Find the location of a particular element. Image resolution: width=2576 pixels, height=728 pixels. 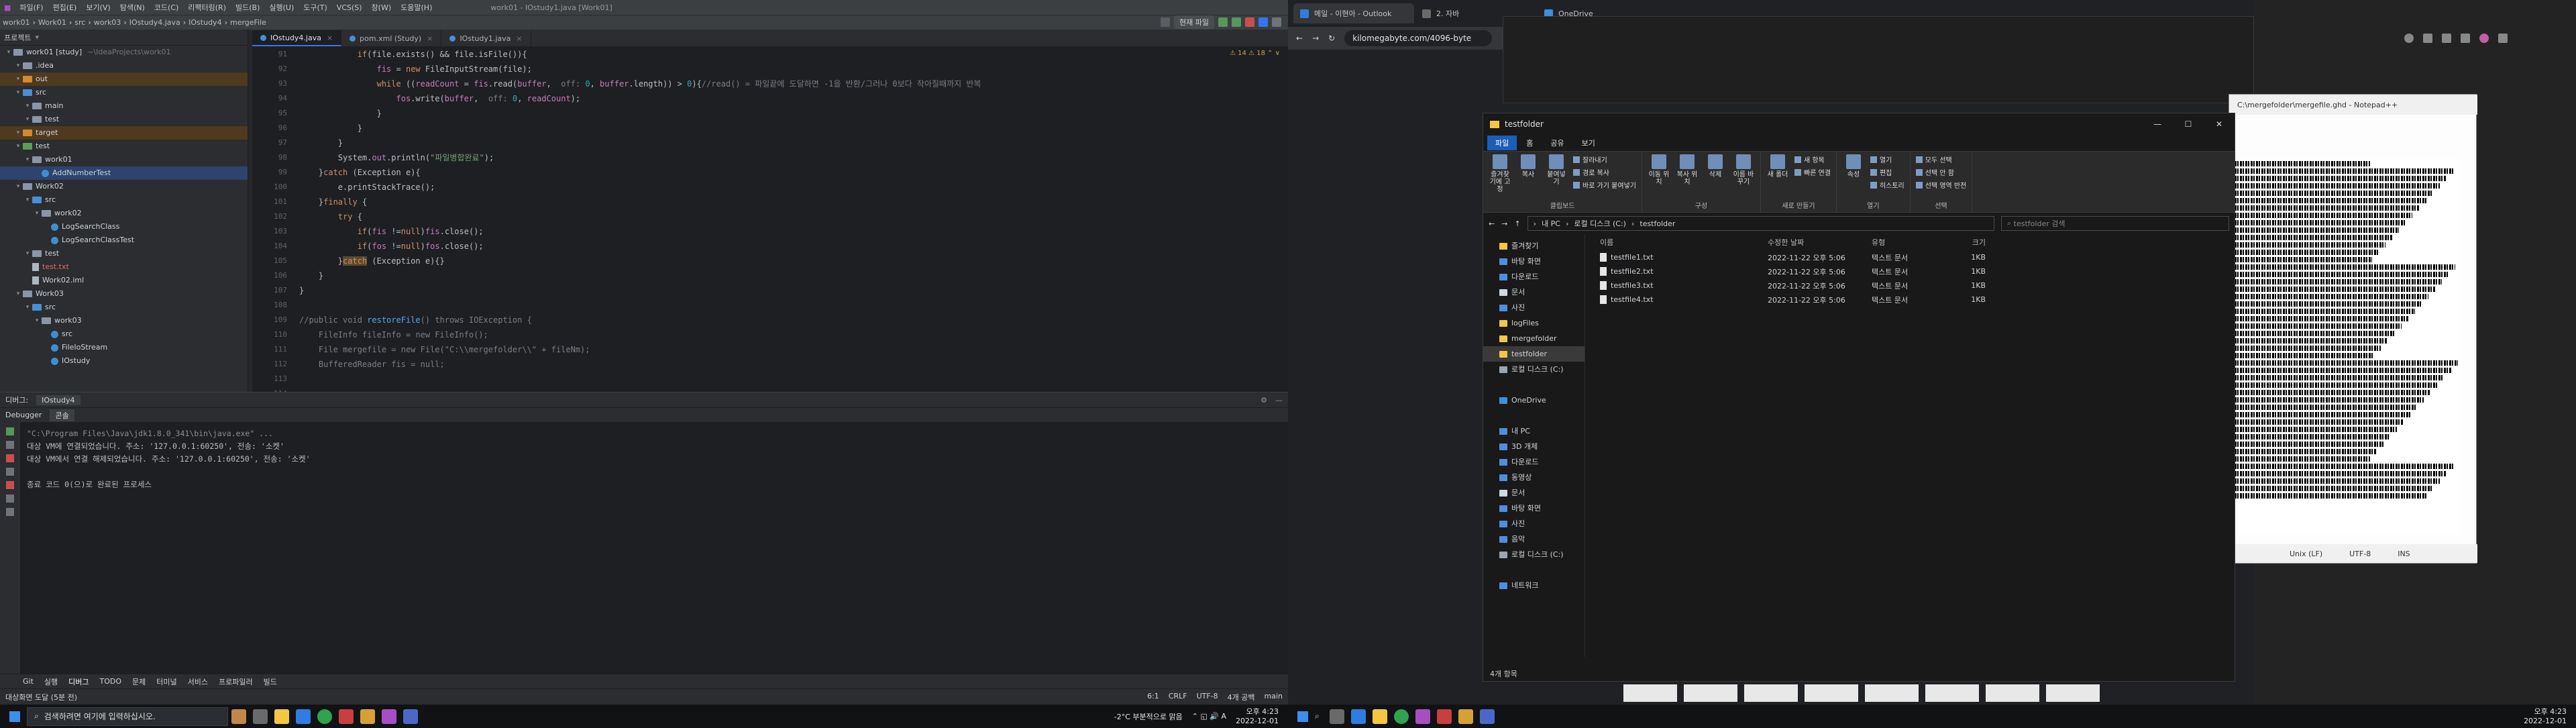

project-title: 프로젝트 is located at coordinates (17, 38).